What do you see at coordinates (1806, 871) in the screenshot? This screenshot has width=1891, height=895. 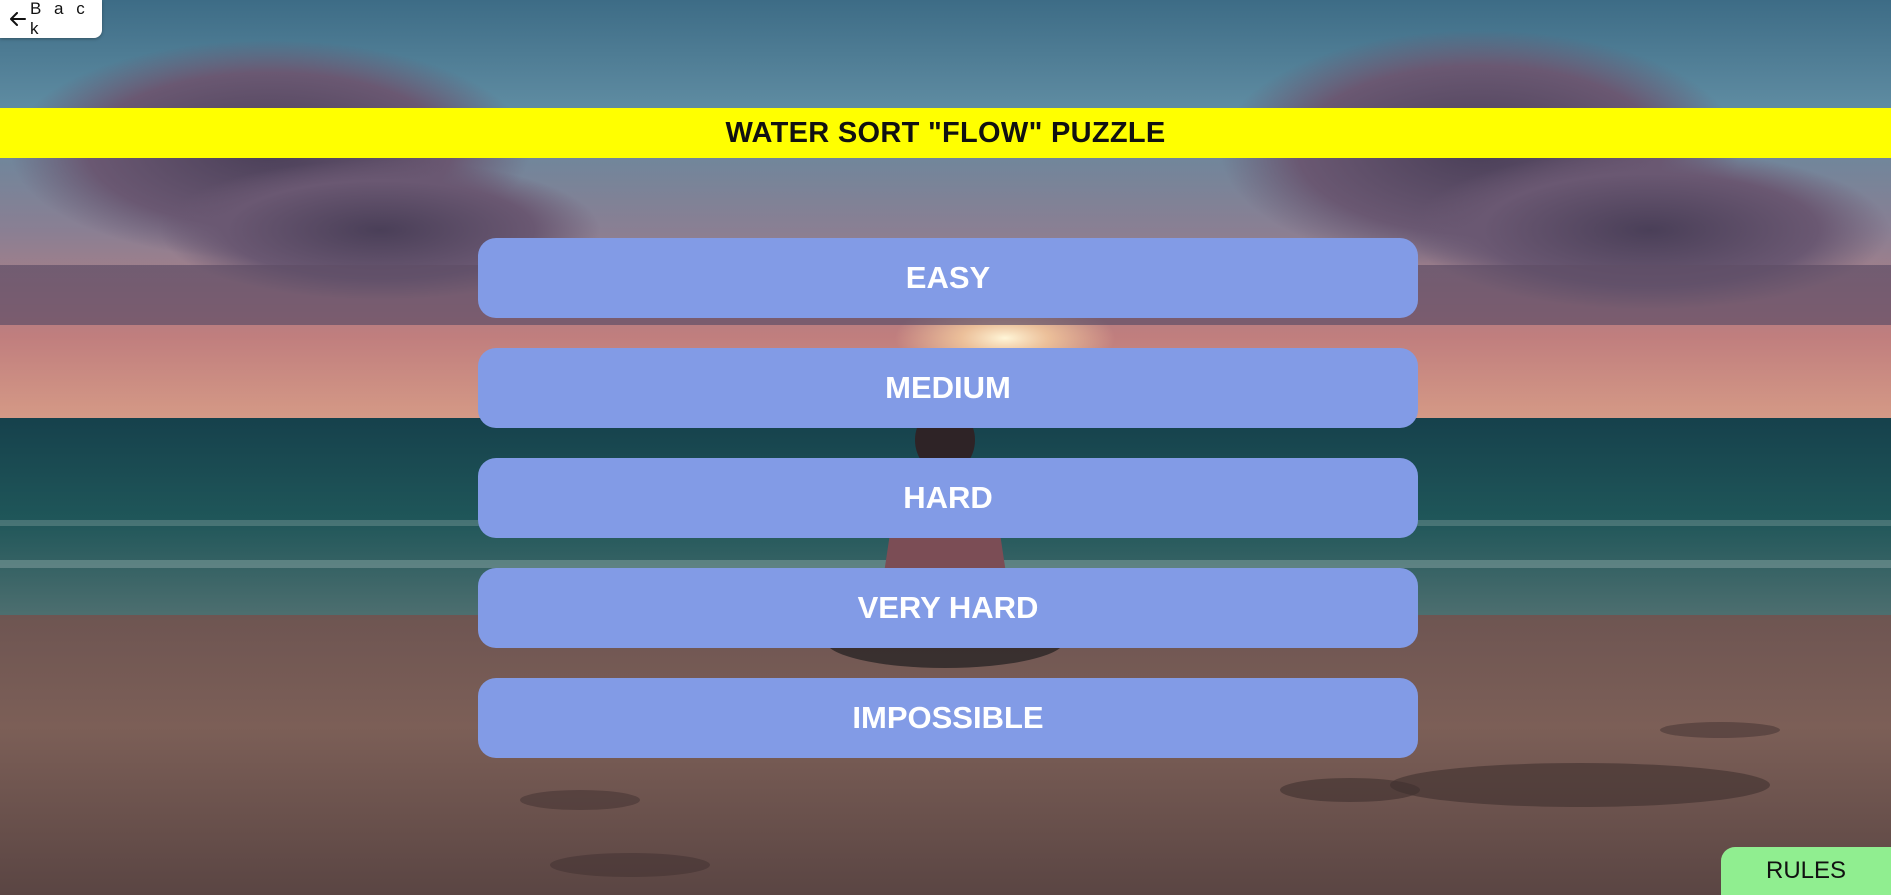 I see `rules-button: RULES` at bounding box center [1806, 871].